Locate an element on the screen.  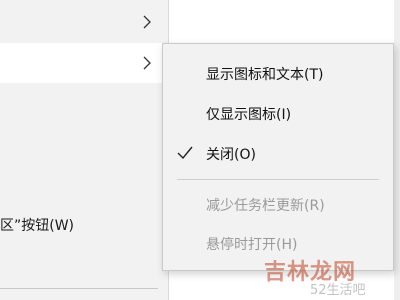
submenu-item-label: 显示图标和文本(T) is located at coordinates (265, 75).